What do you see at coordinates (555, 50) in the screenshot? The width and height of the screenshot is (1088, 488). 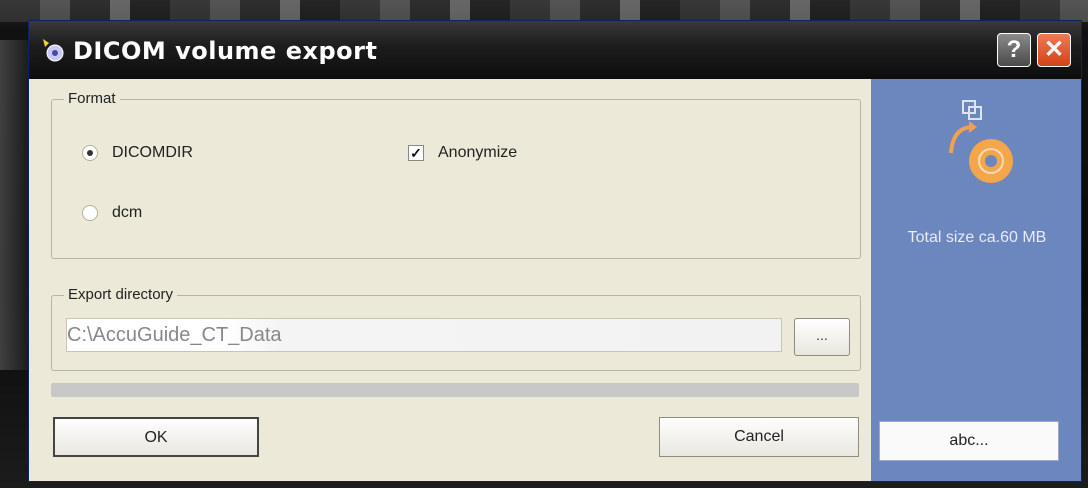 I see `title-bar: DICOM volume export ? ✕` at bounding box center [555, 50].